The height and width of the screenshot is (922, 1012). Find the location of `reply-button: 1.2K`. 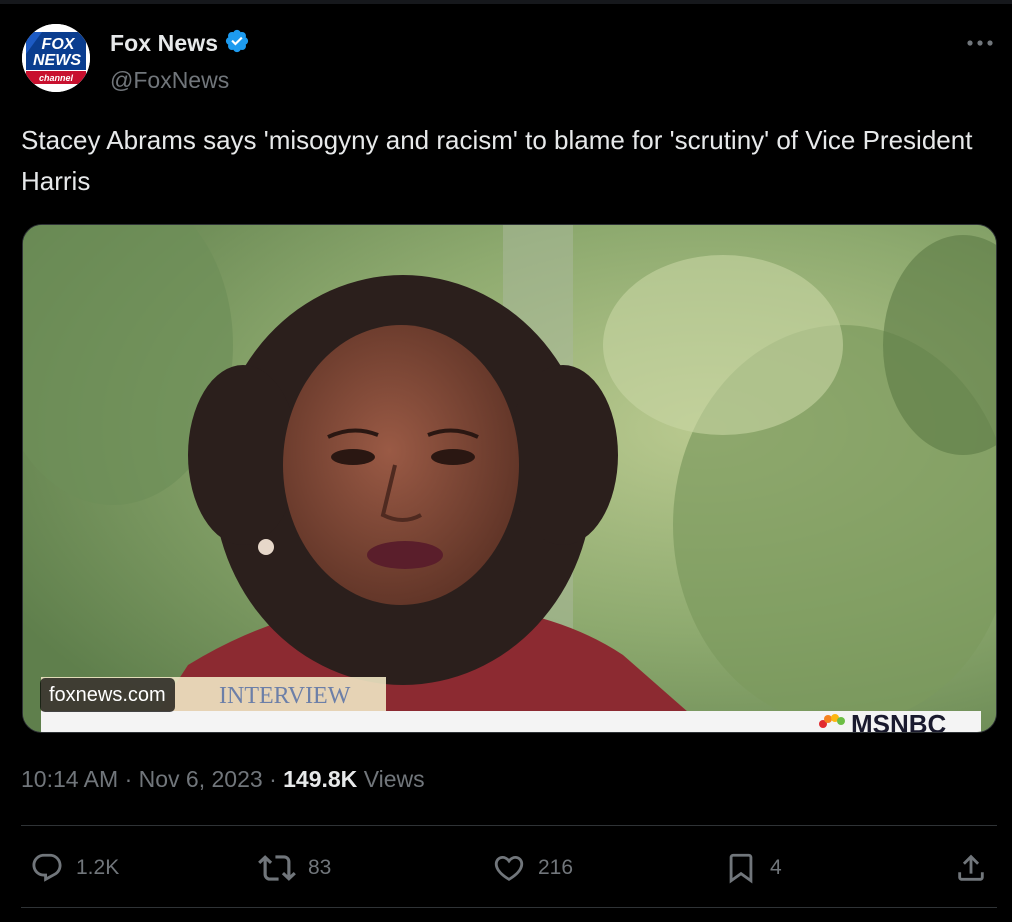

reply-button: 1.2K is located at coordinates (74, 868).